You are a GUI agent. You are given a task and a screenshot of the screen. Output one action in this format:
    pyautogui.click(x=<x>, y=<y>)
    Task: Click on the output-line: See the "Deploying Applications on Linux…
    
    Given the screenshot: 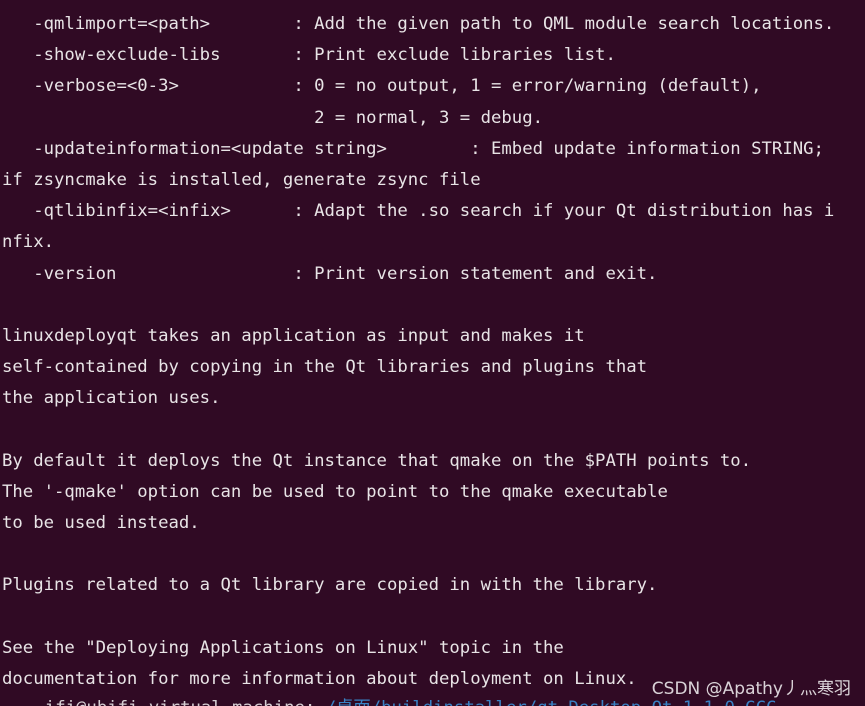 What is the action you would take?
    pyautogui.click(x=283, y=647)
    